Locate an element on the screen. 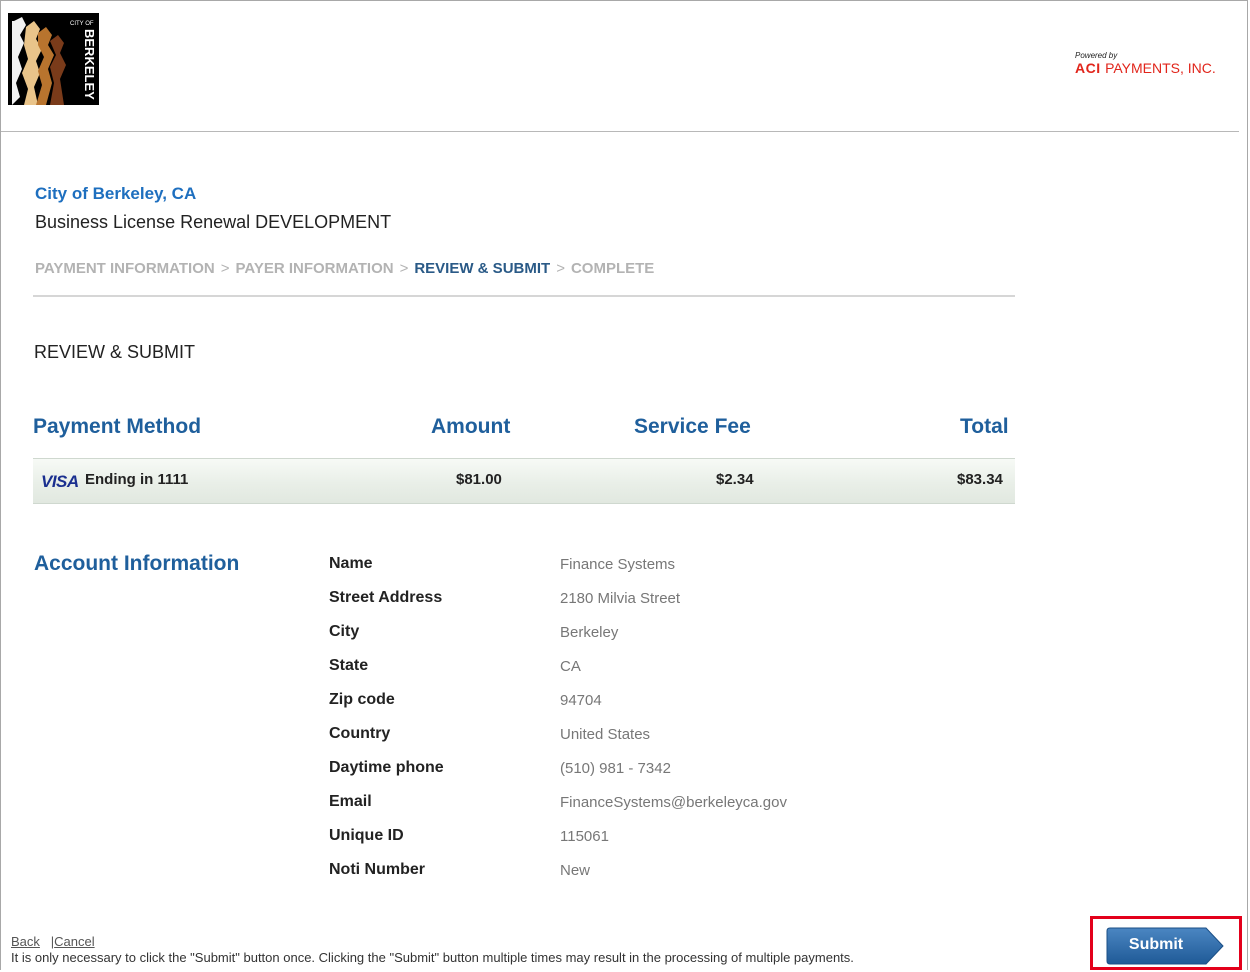 Image resolution: width=1250 pixels, height=972 pixels. field-label-name: Name is located at coordinates (351, 563).